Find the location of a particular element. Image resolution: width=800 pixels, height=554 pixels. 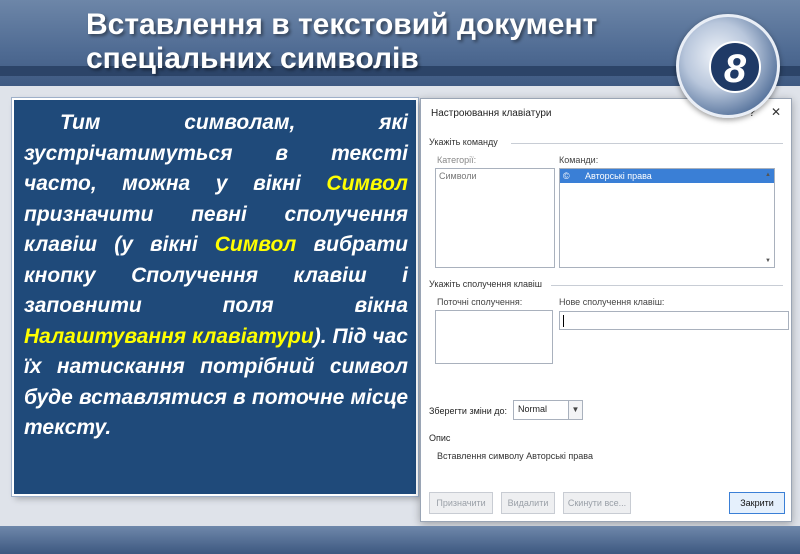

scroll-down-icon: ▼ is located at coordinates (768, 261).